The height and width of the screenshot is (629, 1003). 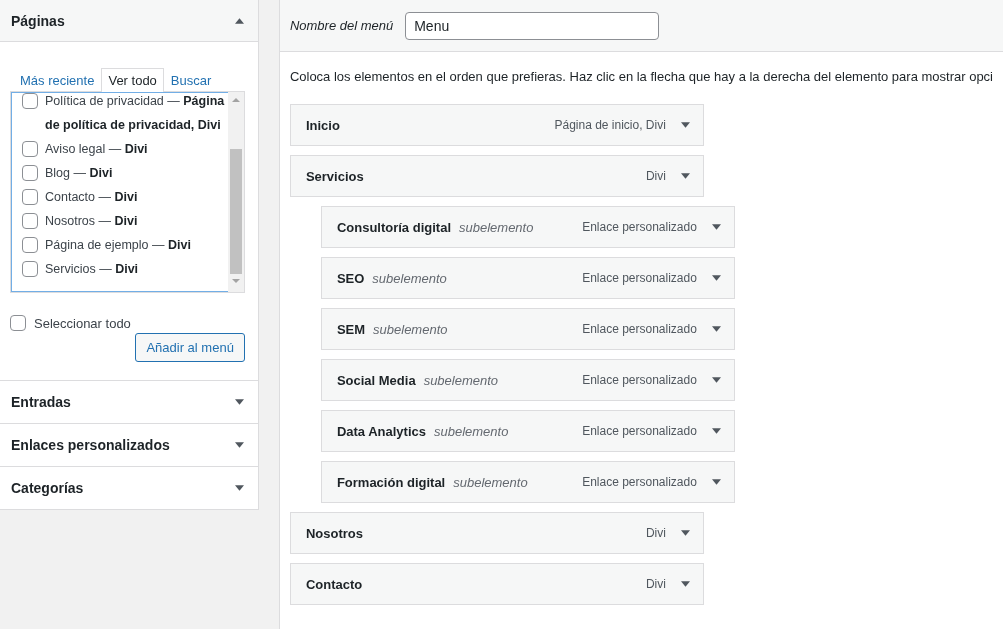 I want to click on menu-name-label: Nombre del menú, so click(x=341, y=25).